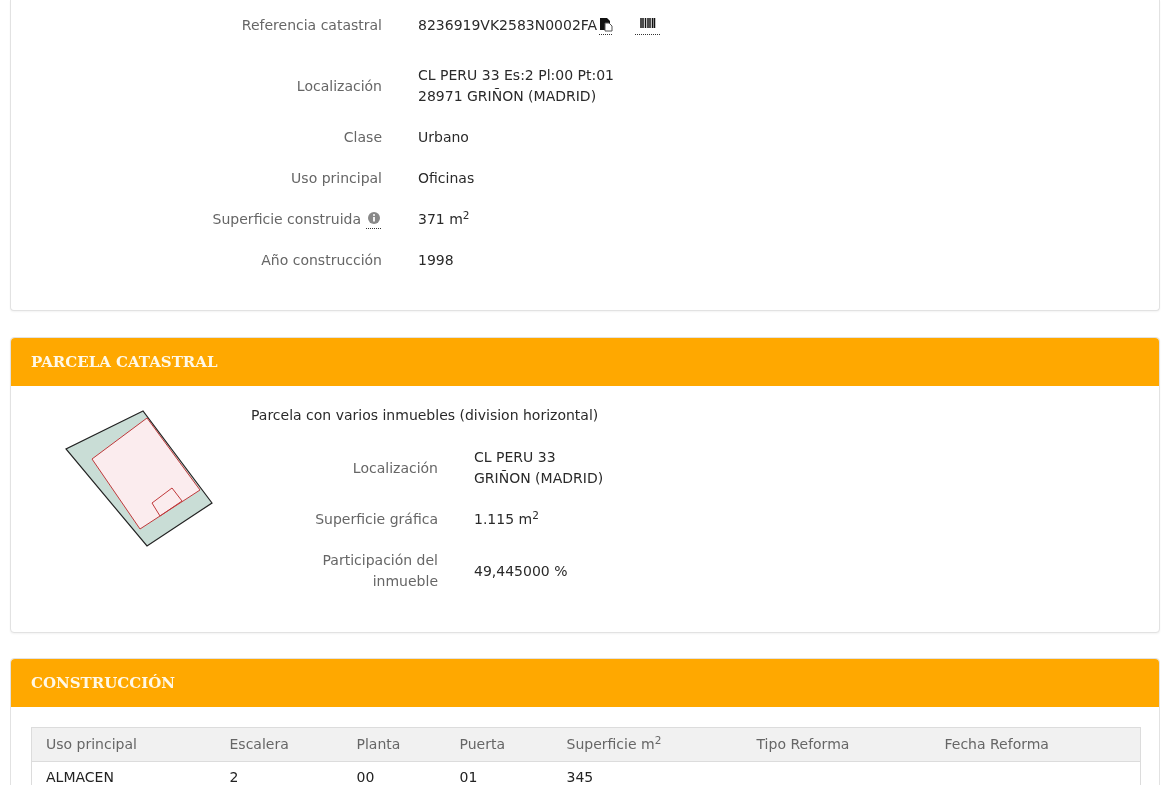 The height and width of the screenshot is (785, 1170). I want to click on table-cell: 01, so click(499, 773).